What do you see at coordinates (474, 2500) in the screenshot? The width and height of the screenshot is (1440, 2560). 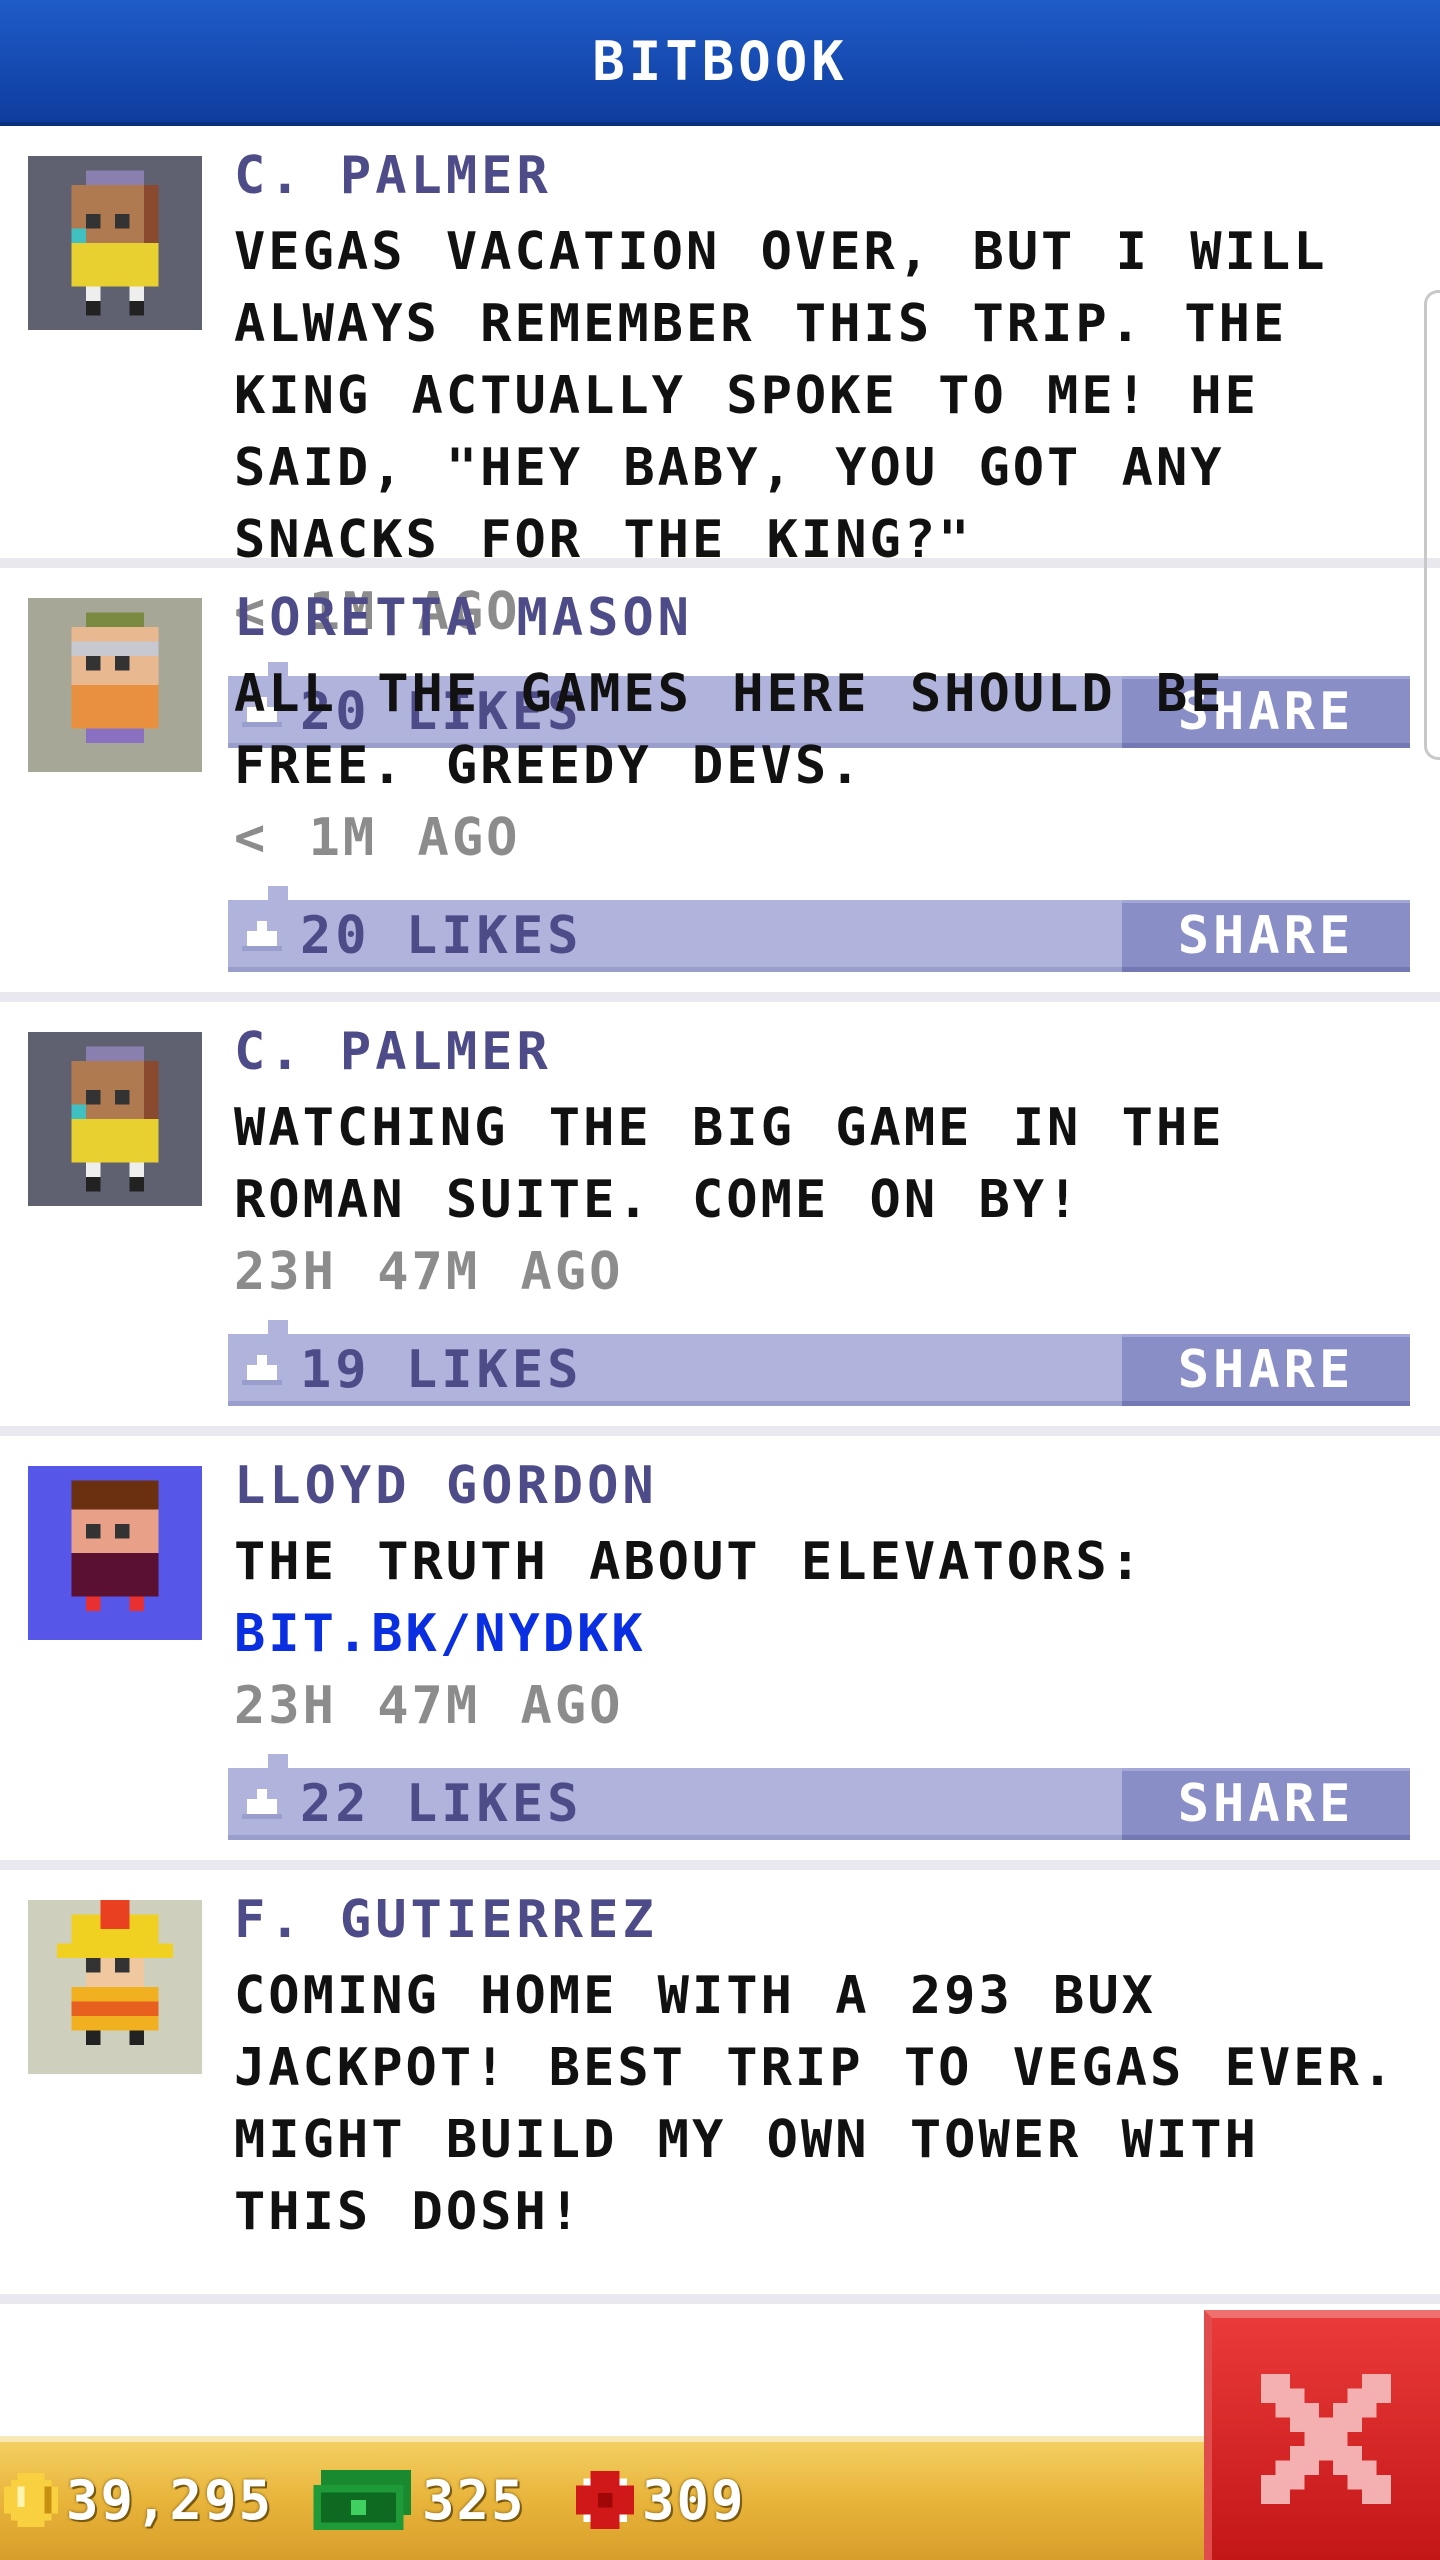 I see `bux-count: 325` at bounding box center [474, 2500].